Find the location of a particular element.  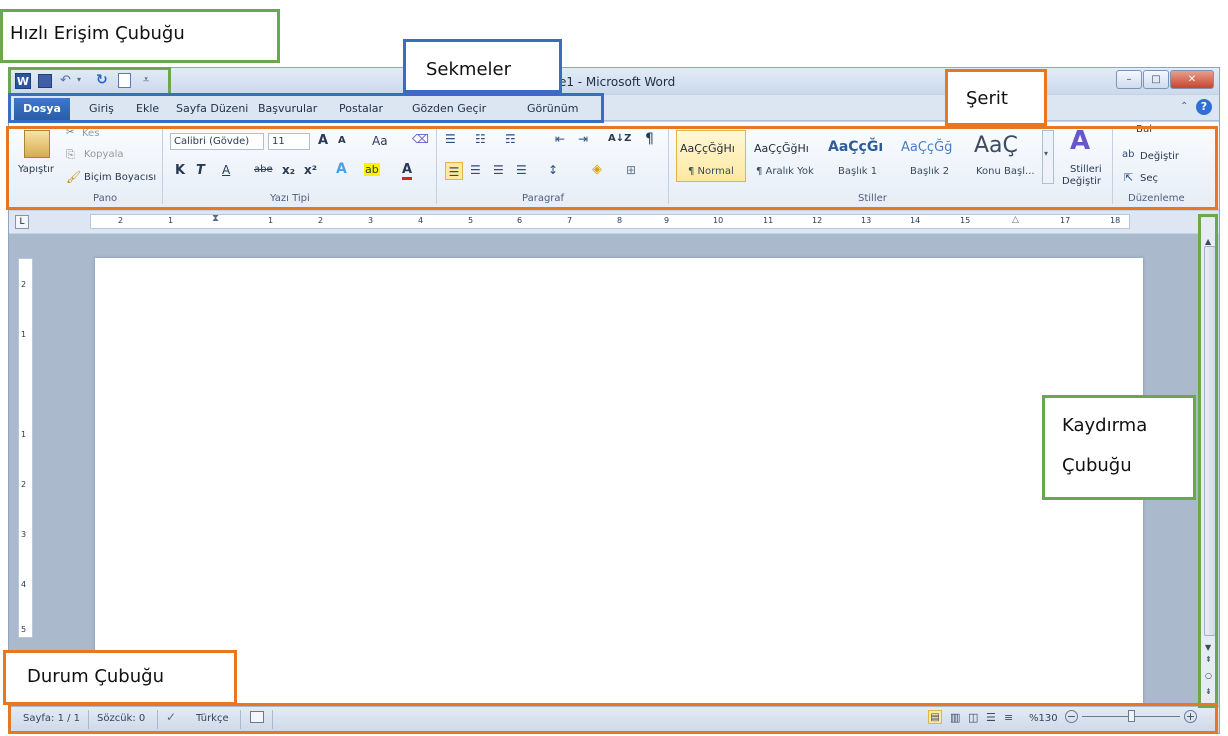

ruler-mark: 6 is located at coordinates (520, 220).